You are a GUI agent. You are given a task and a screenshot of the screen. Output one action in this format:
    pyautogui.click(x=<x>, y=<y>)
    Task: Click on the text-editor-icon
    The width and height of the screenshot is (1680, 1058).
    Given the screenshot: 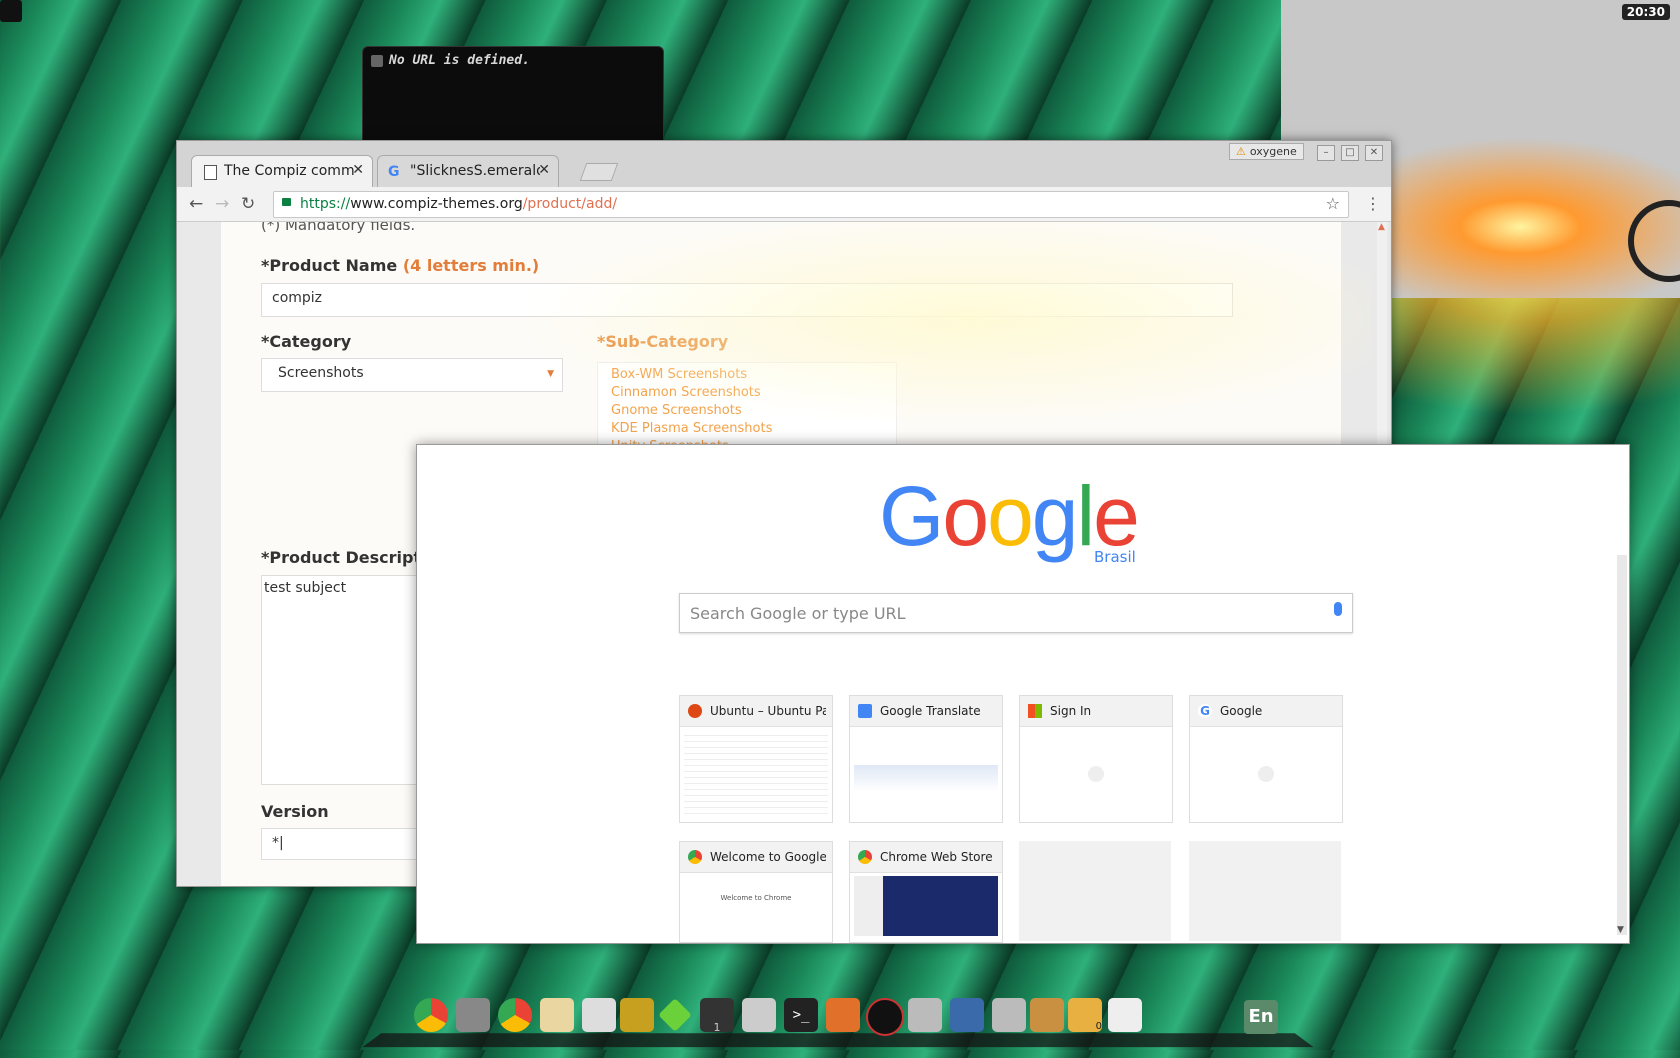 What is the action you would take?
    pyautogui.click(x=599, y=1015)
    